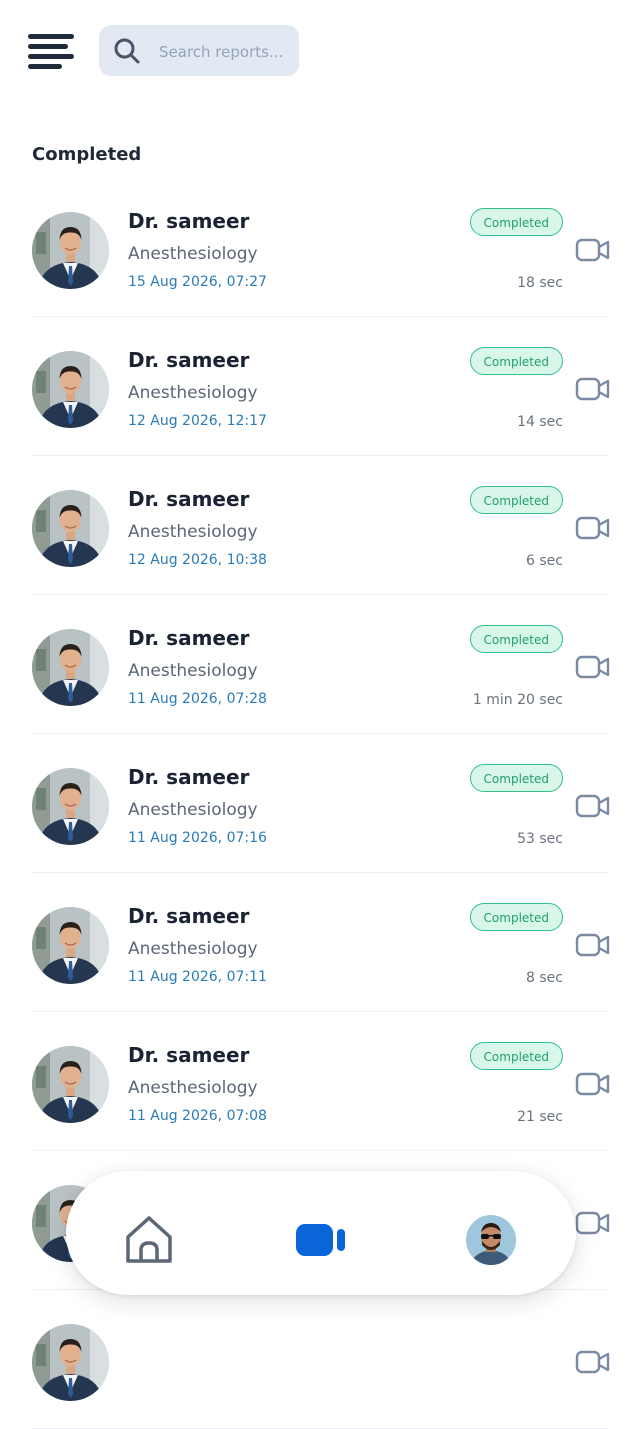 The height and width of the screenshot is (1429, 640). What do you see at coordinates (321, 1240) in the screenshot?
I see `video-call-icon` at bounding box center [321, 1240].